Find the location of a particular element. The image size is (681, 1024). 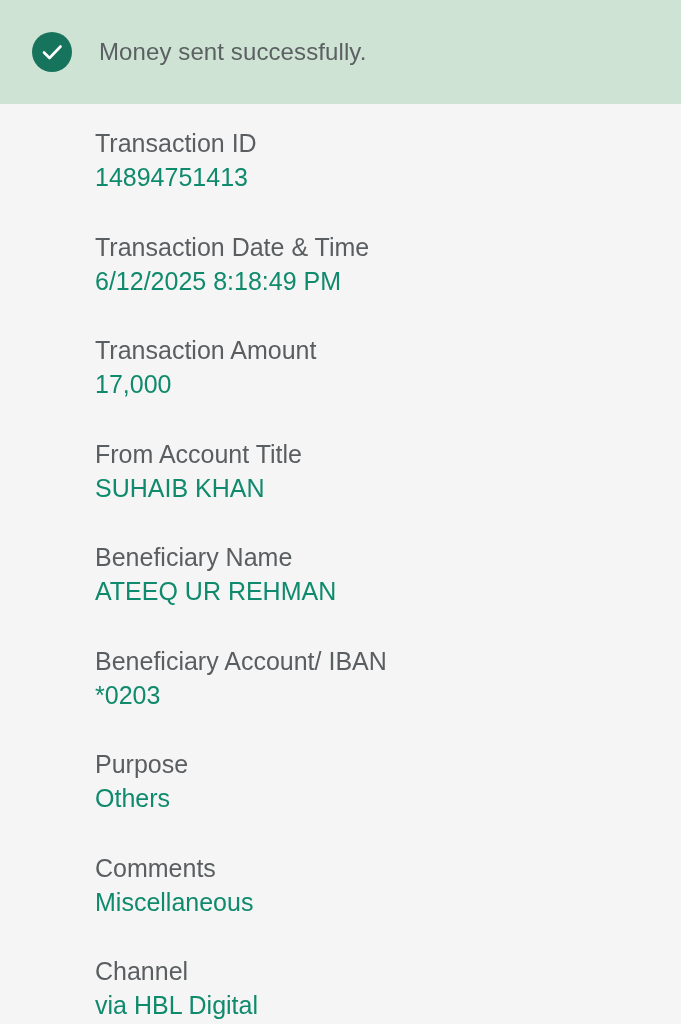

field-value: via HBL Digital is located at coordinates (177, 1005).